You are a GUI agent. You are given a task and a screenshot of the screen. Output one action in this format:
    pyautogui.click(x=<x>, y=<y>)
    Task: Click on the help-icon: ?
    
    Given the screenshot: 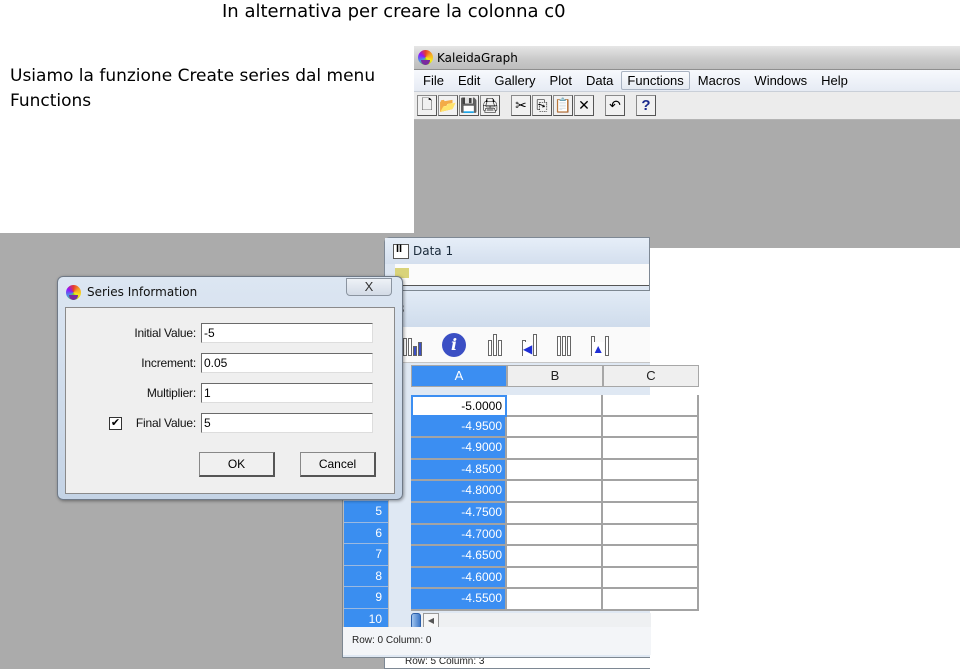 What is the action you would take?
    pyautogui.click(x=646, y=105)
    